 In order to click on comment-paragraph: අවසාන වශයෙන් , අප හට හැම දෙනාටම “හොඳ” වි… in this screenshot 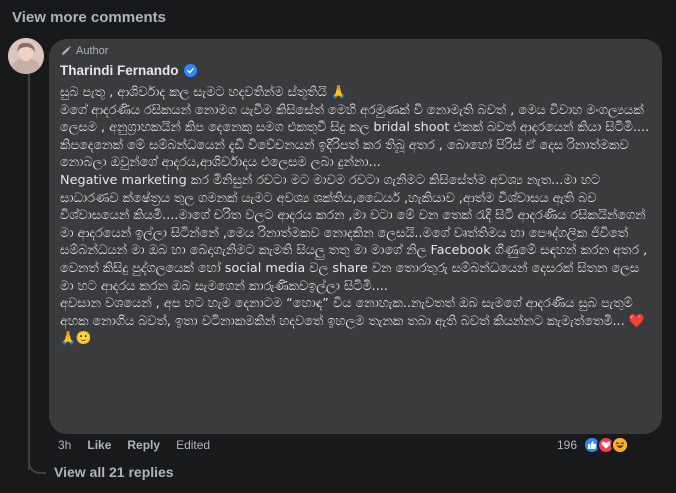, I will do `click(352, 321)`.